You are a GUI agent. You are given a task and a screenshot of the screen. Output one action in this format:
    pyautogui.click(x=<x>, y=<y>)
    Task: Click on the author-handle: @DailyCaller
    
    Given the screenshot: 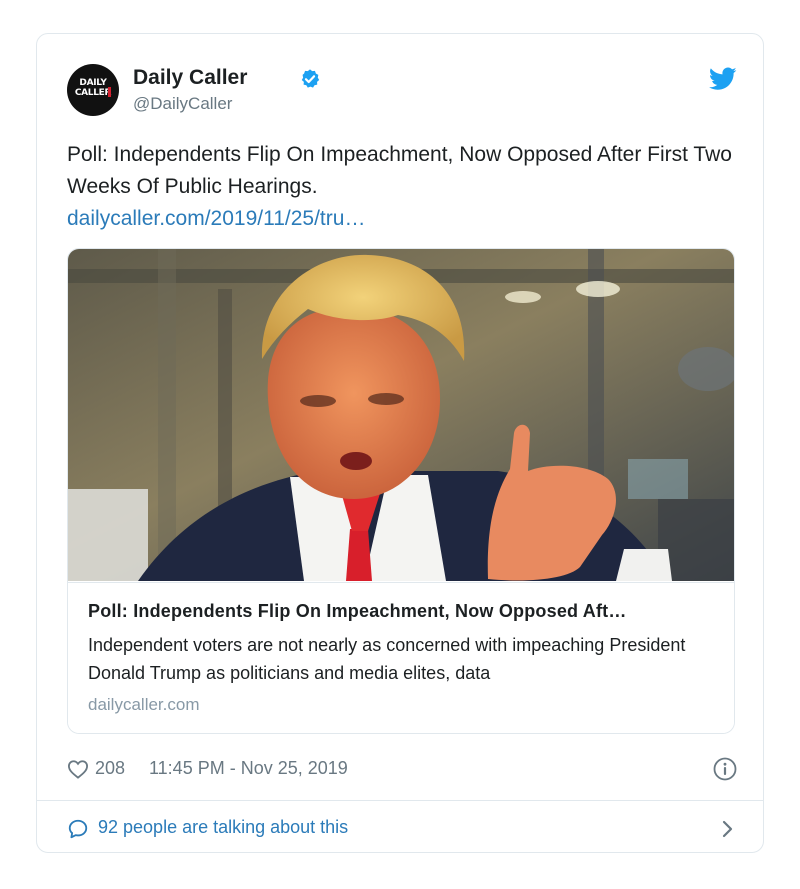 What is the action you would take?
    pyautogui.click(x=182, y=104)
    